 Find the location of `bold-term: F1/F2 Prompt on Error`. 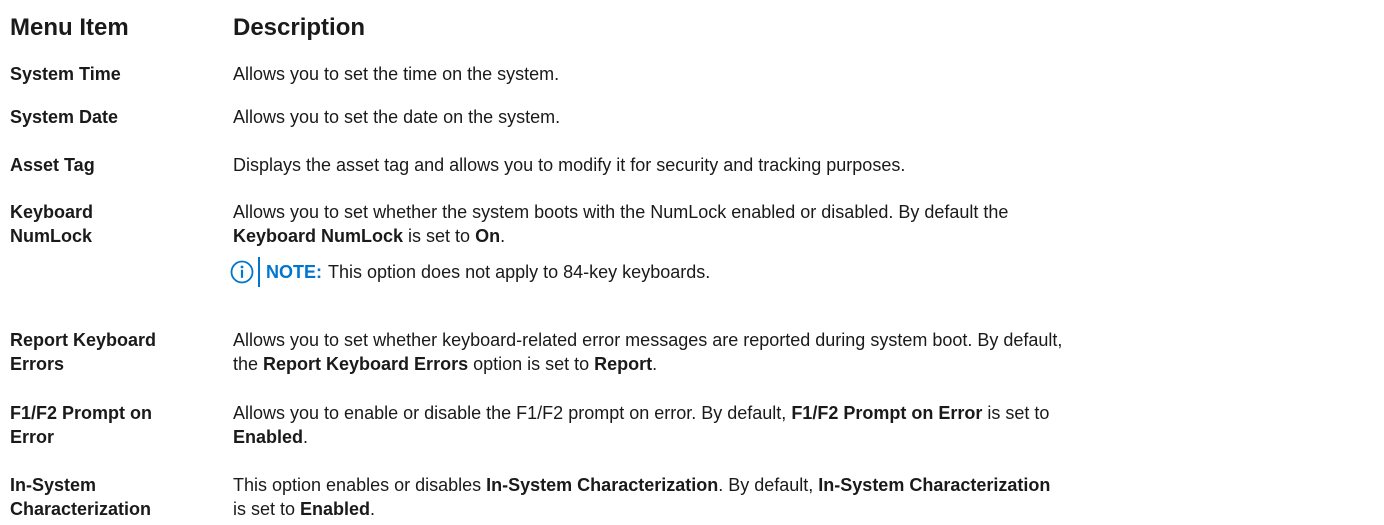

bold-term: F1/F2 Prompt on Error is located at coordinates (887, 413).